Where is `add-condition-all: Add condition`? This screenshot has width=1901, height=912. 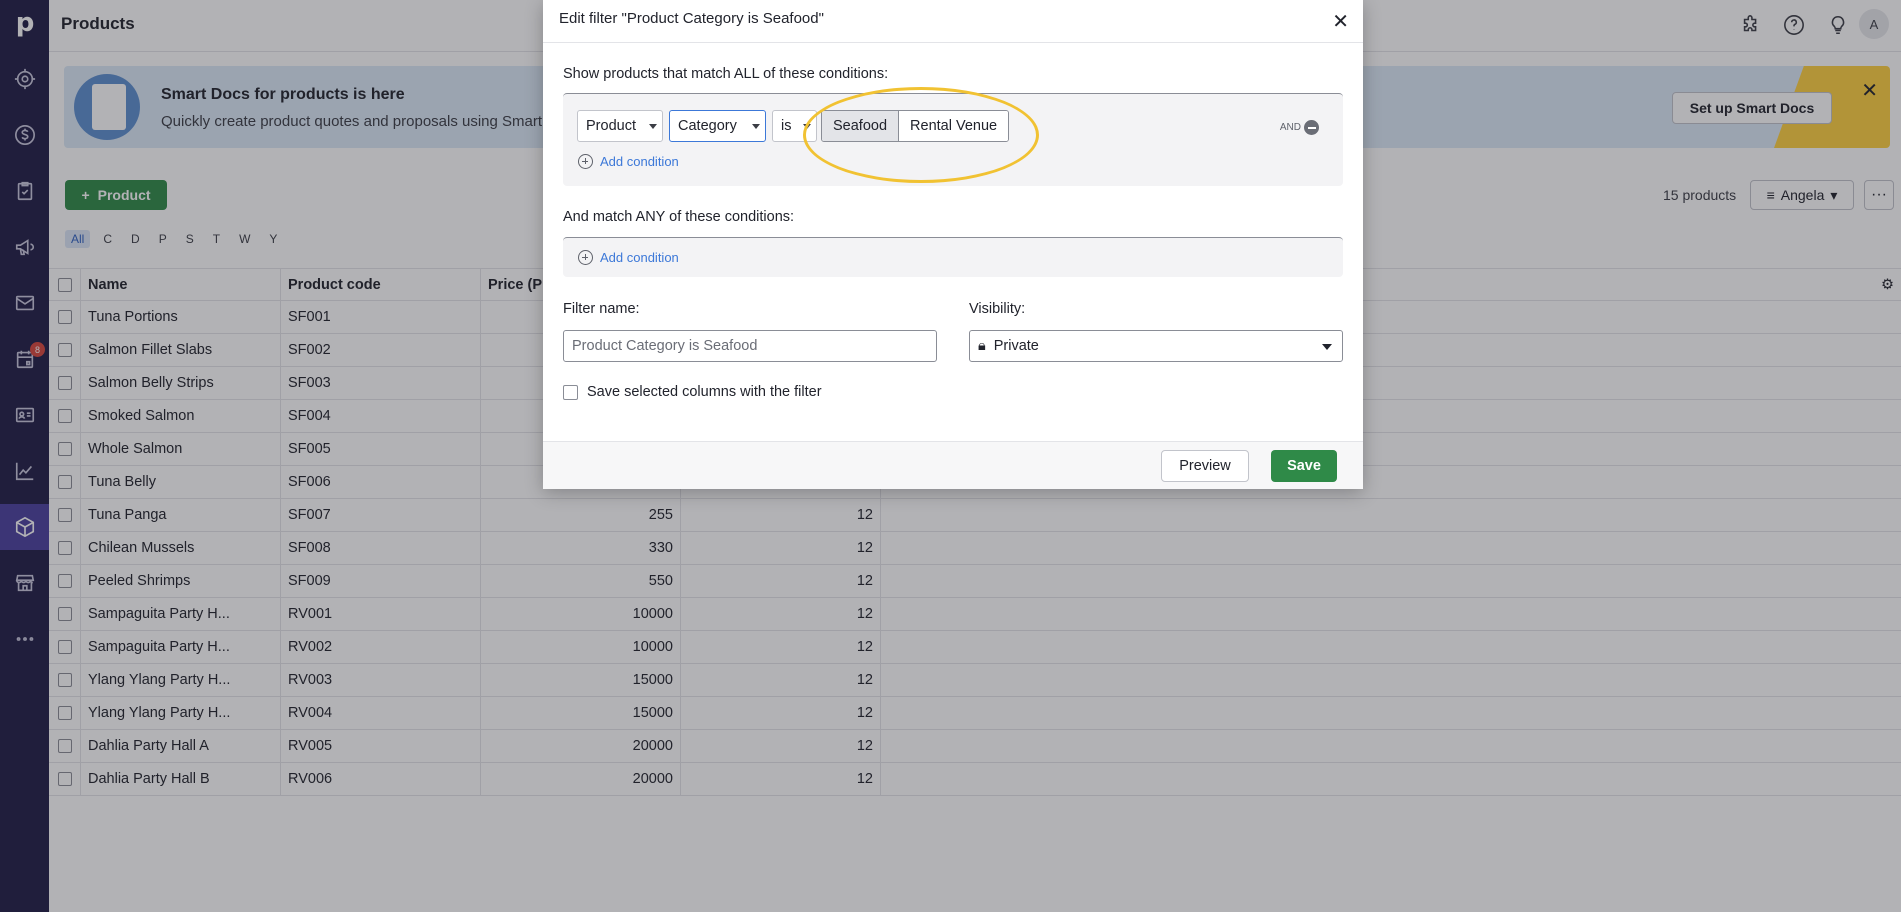
add-condition-all: Add condition is located at coordinates (628, 161).